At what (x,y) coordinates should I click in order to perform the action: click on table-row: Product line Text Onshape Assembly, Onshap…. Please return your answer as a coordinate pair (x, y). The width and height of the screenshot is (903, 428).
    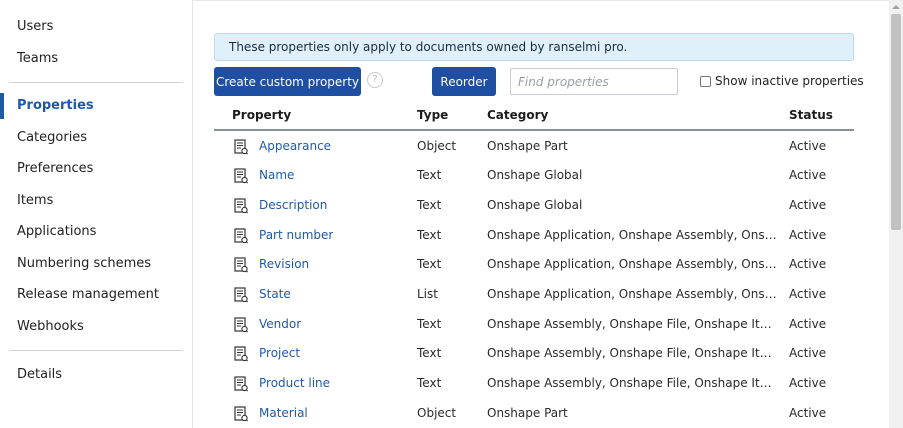
    Looking at the image, I should click on (534, 384).